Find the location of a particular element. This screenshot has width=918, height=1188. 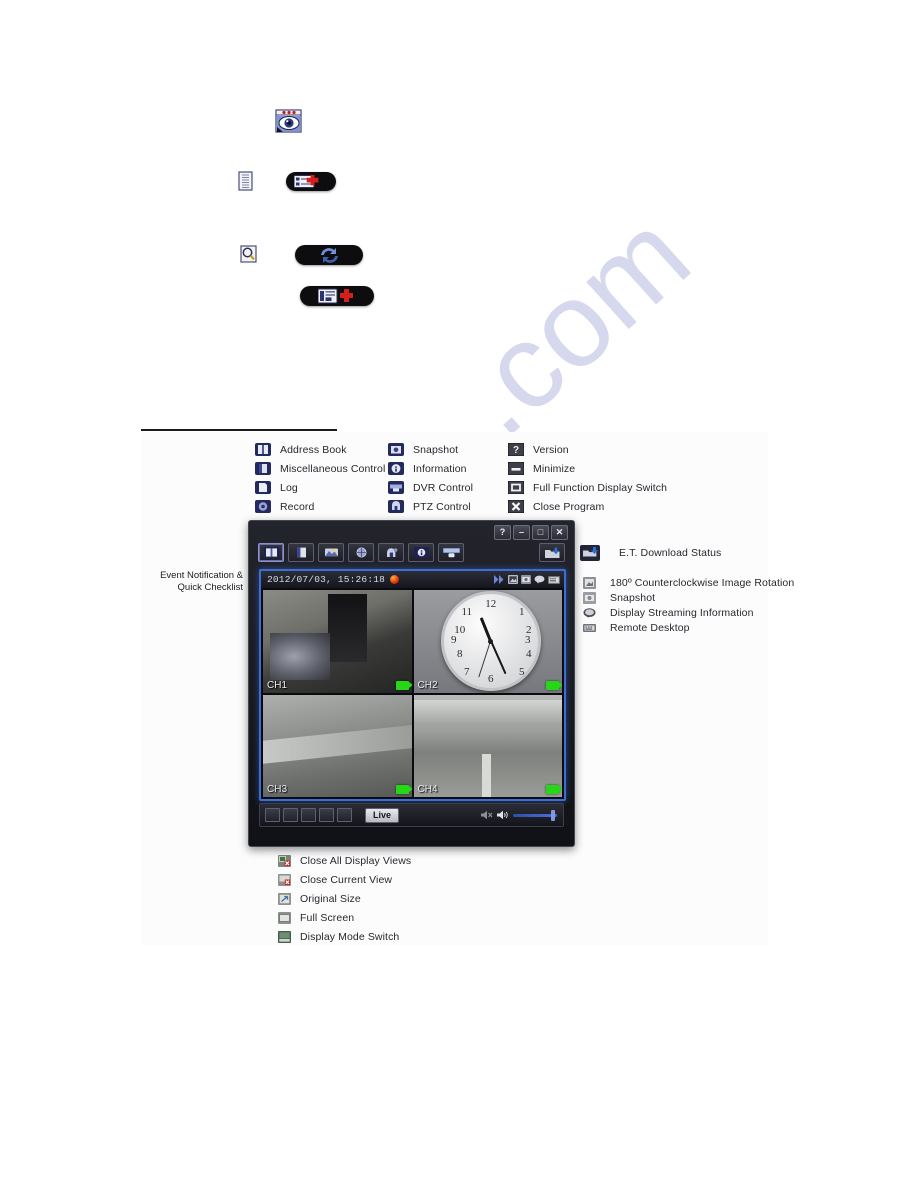

channel-label: CH1 is located at coordinates (277, 685).